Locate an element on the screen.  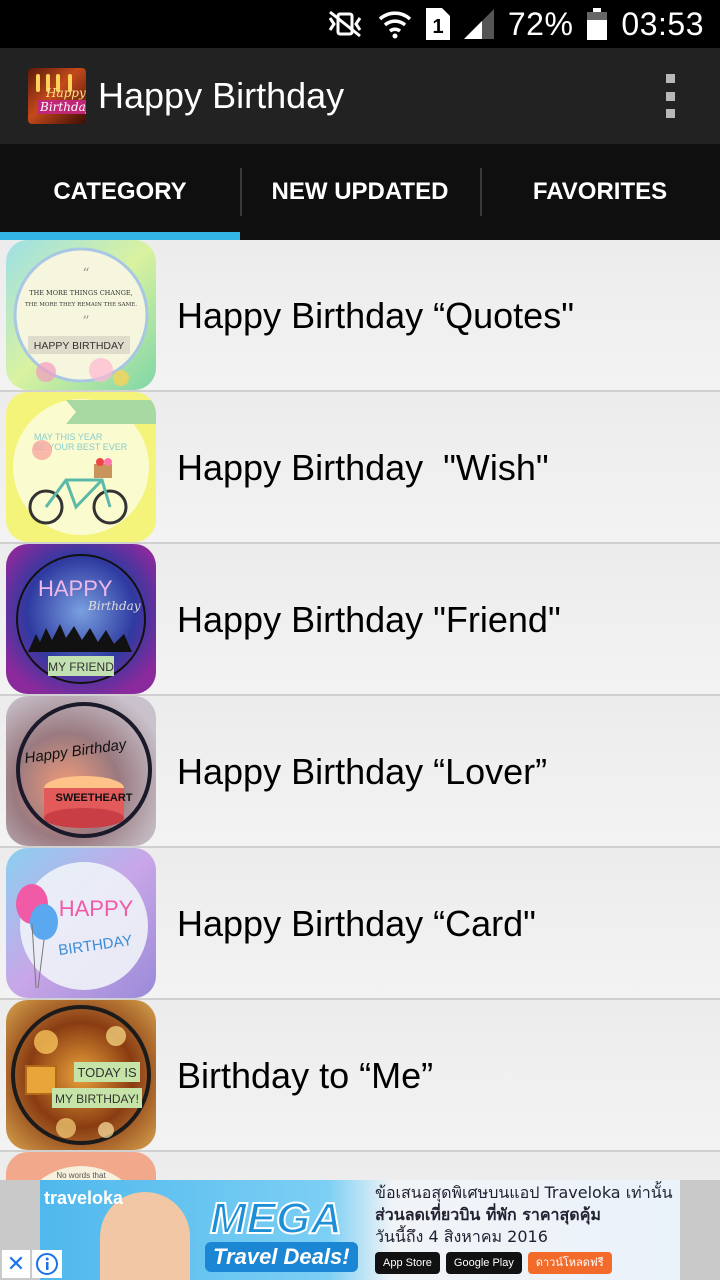
list-item-label: Happy Birthday "Friend" is located at coordinates (369, 619).